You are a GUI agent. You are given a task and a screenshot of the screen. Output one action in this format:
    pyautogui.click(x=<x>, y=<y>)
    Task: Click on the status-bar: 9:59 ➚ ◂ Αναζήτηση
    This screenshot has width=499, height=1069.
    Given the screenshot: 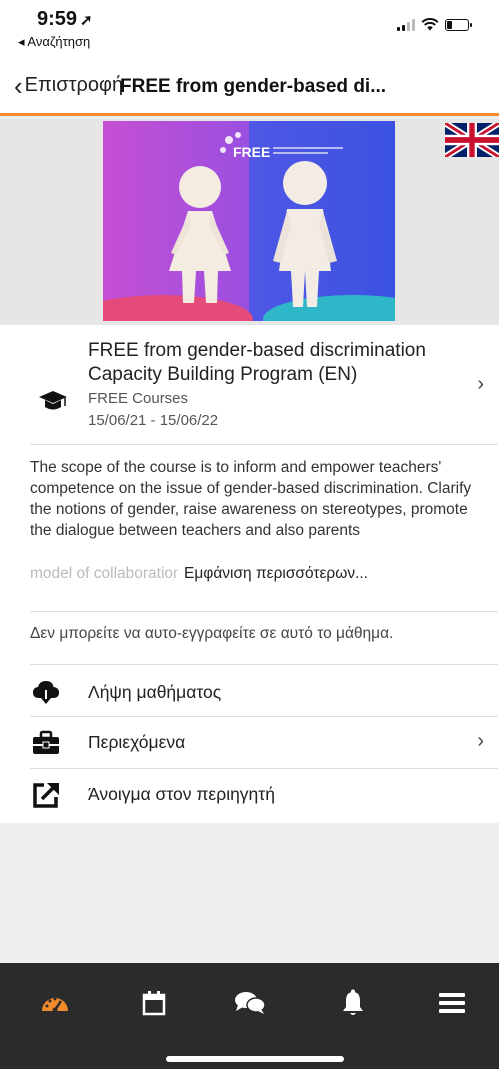 What is the action you would take?
    pyautogui.click(x=249, y=28)
    